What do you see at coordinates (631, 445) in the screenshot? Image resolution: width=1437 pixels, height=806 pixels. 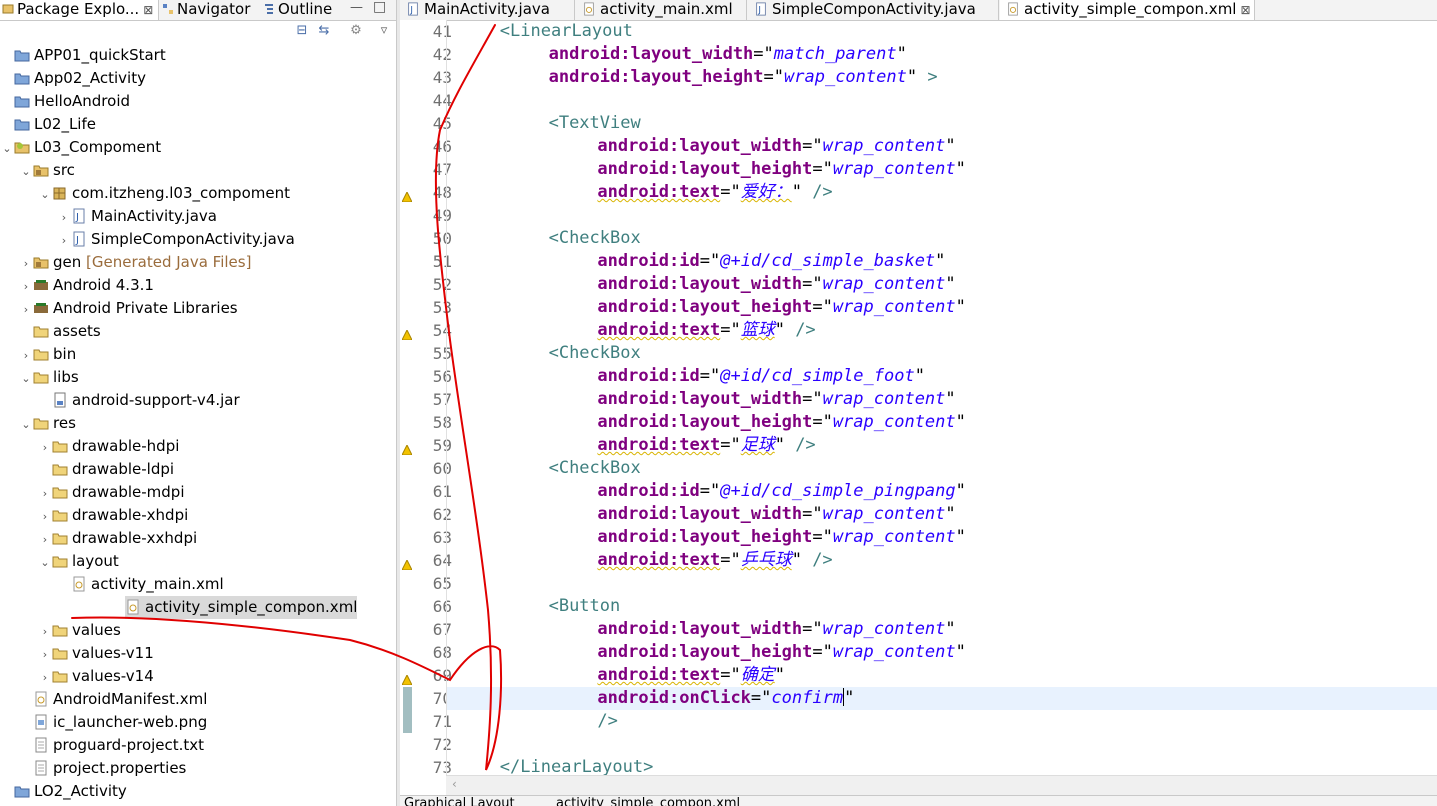 I see `code-line: android:text="足球" />` at bounding box center [631, 445].